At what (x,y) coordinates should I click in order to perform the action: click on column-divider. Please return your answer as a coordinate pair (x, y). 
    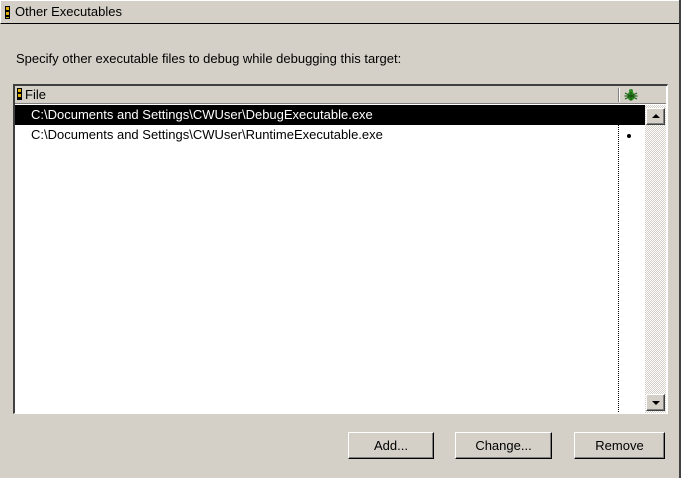
    Looking at the image, I should click on (619, 95).